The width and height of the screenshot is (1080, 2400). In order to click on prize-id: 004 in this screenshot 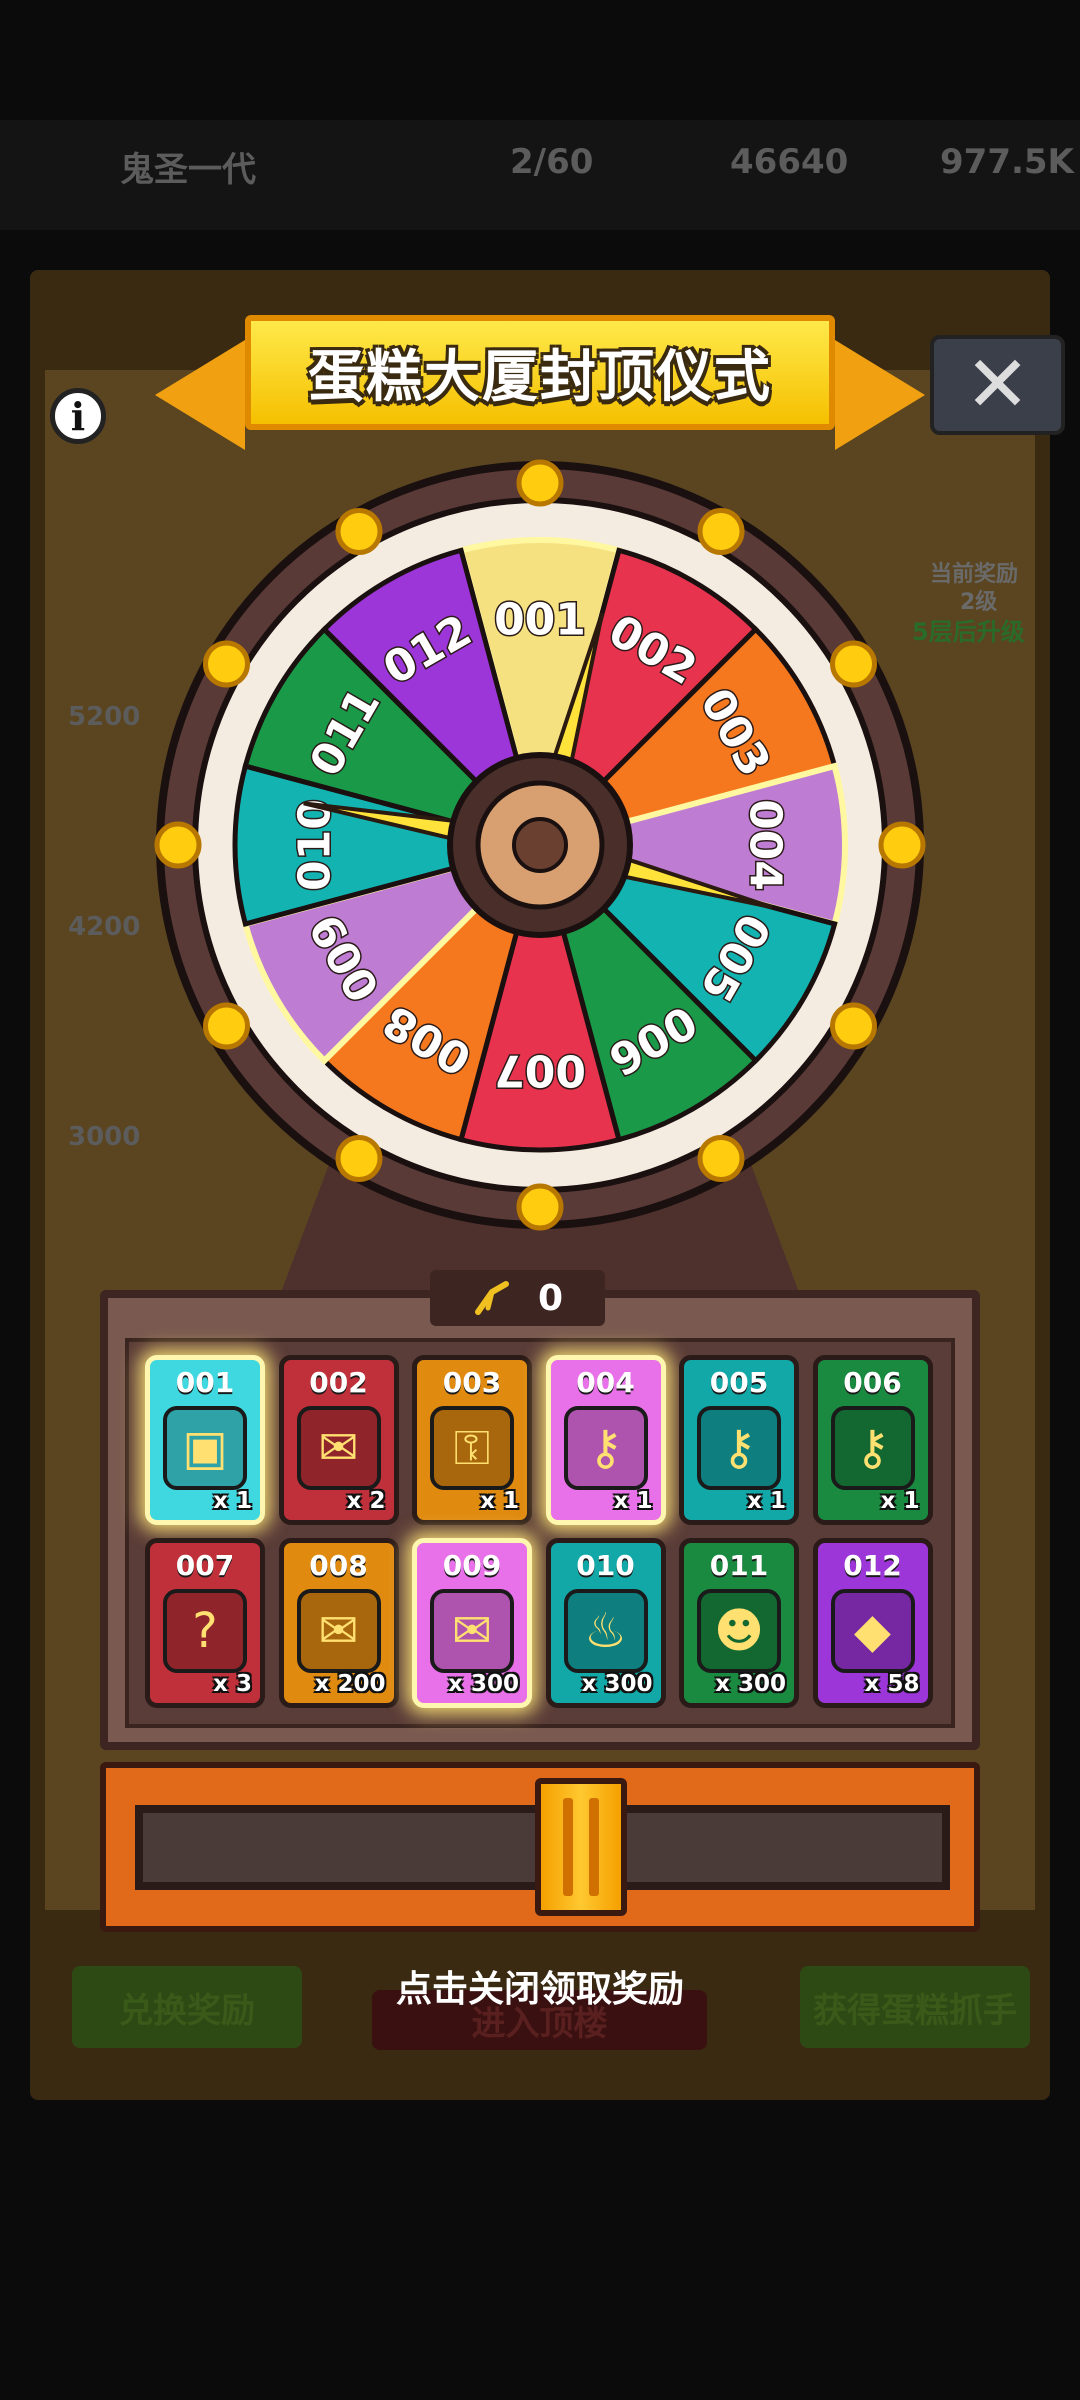, I will do `click(605, 1382)`.